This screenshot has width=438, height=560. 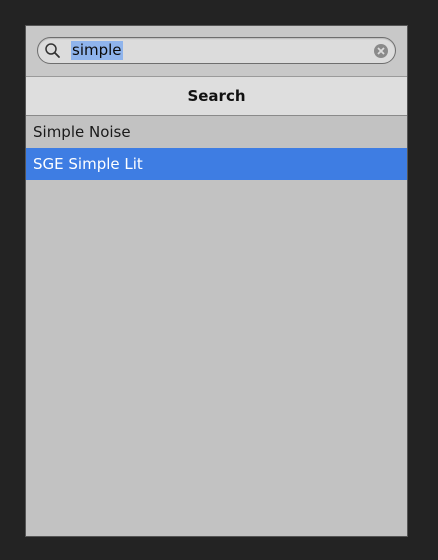 I want to click on search-input: simple, so click(x=97, y=50).